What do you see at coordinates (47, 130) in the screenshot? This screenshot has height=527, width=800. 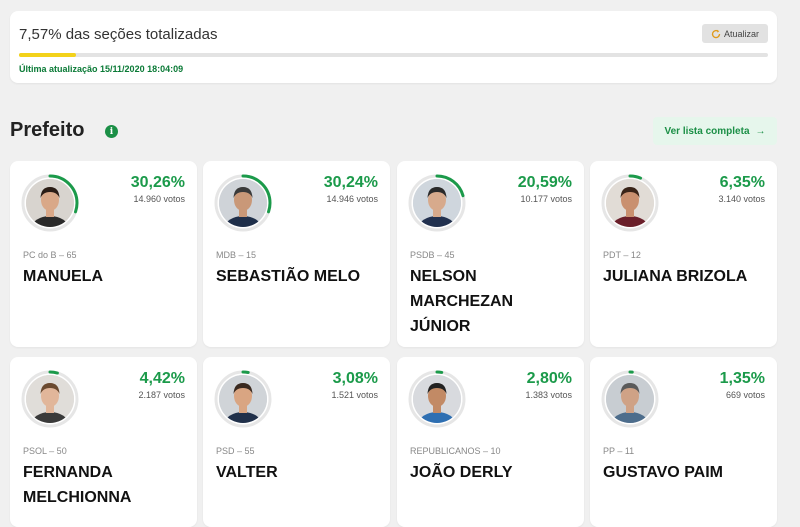 I see `section-title: Prefeito` at bounding box center [47, 130].